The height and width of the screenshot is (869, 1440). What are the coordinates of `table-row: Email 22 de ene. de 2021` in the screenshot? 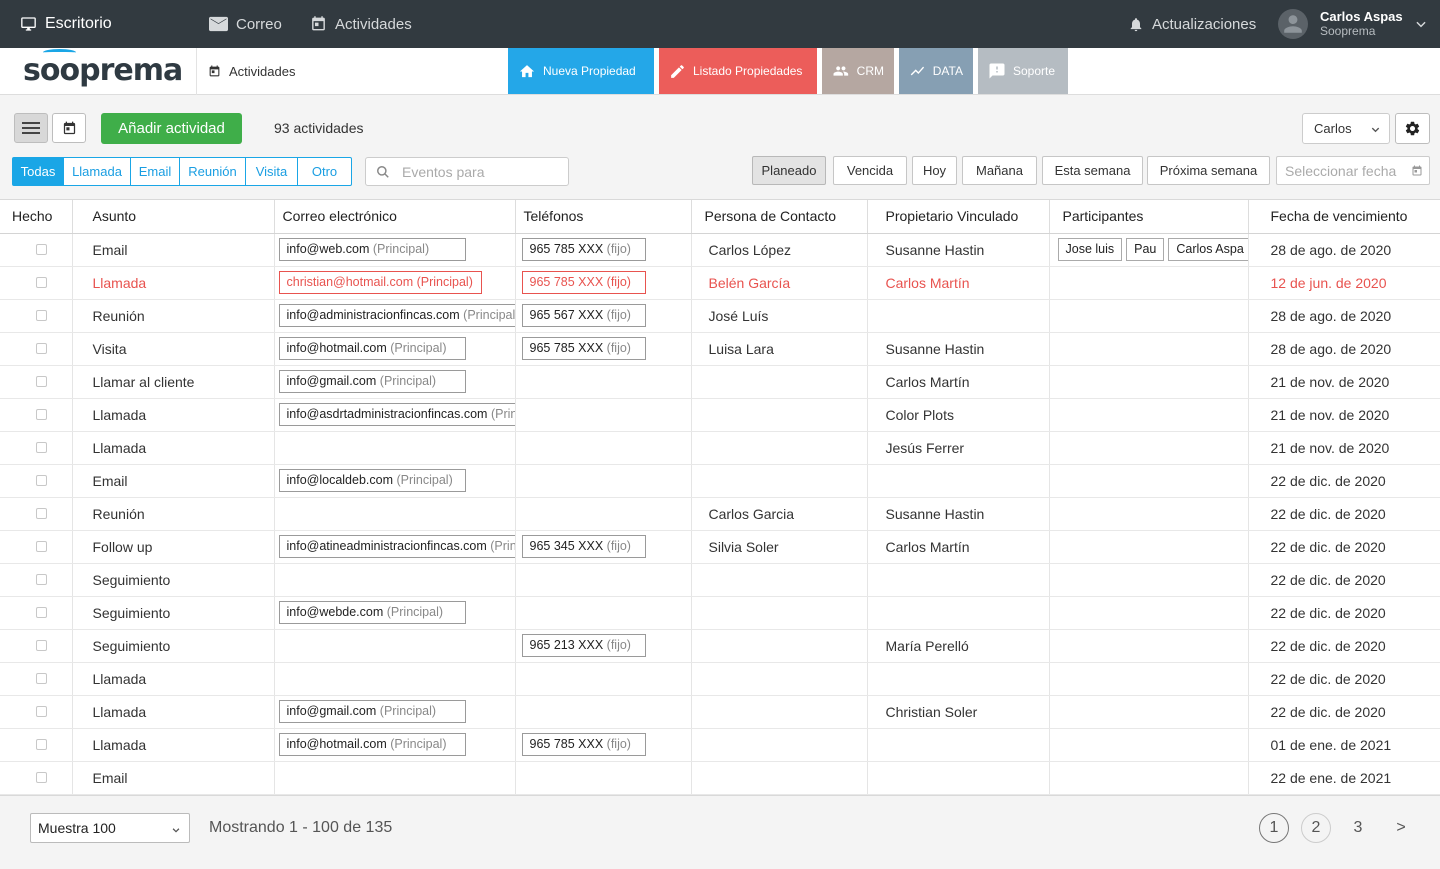 It's located at (720, 778).